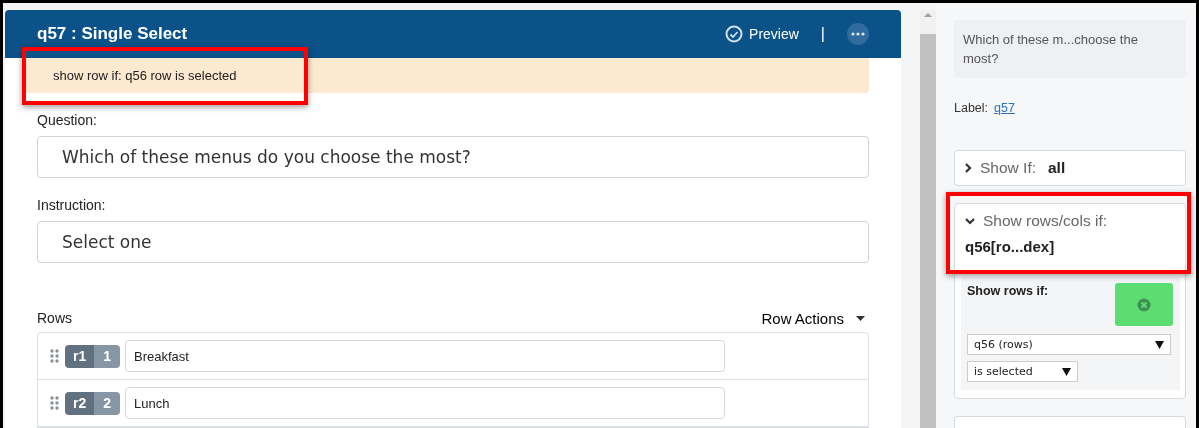 This screenshot has height=428, width=1199. I want to click on more-icon, so click(858, 33).